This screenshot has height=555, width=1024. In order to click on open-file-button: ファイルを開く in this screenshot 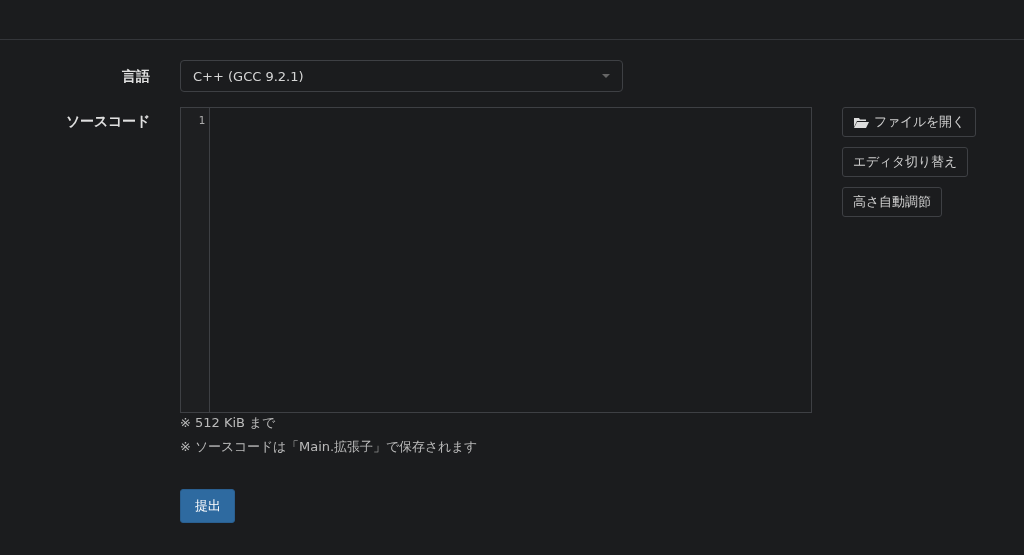, I will do `click(909, 122)`.